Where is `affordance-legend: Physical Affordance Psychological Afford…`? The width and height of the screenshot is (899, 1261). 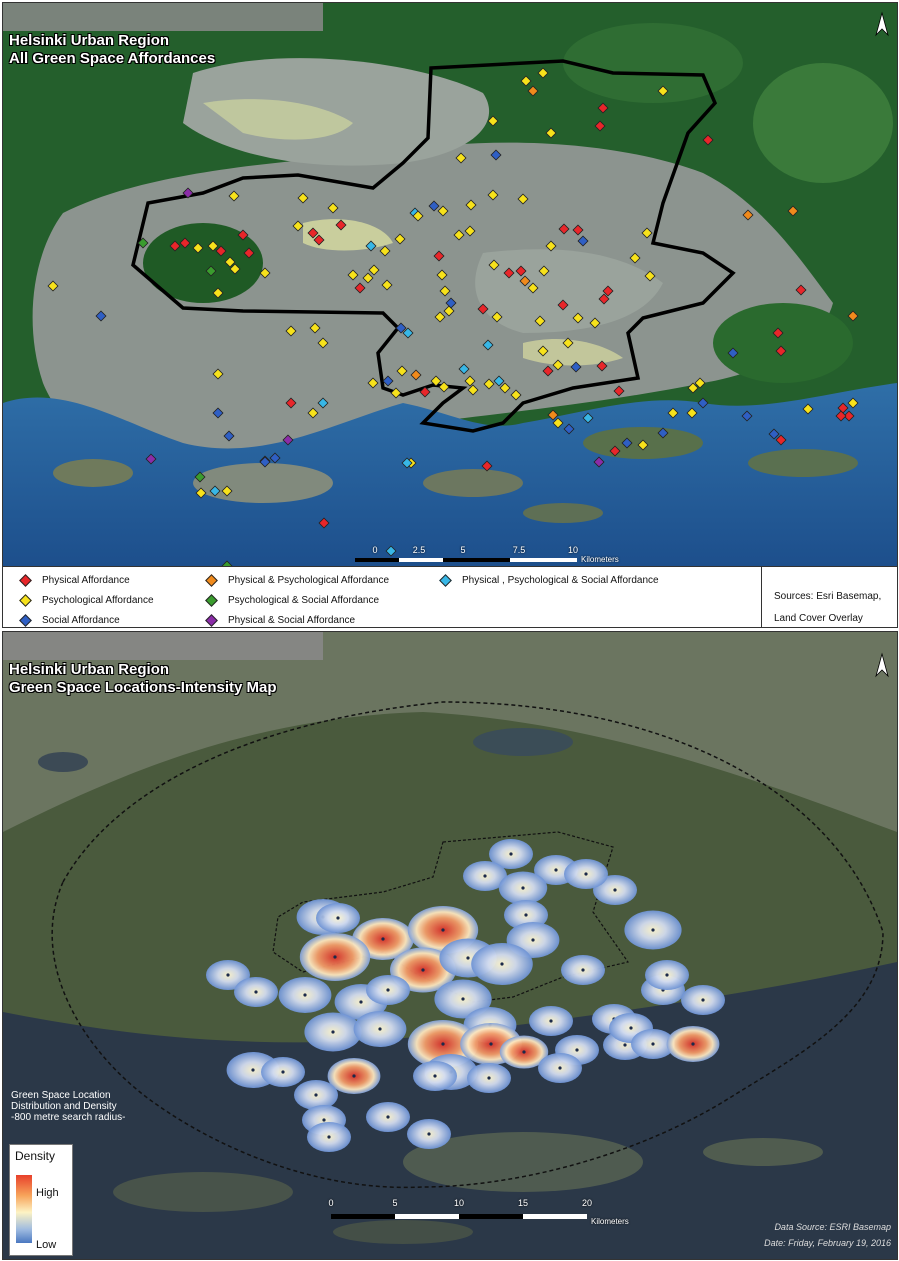
affordance-legend: Physical Affordance Psychological Afford… is located at coordinates (450, 596).